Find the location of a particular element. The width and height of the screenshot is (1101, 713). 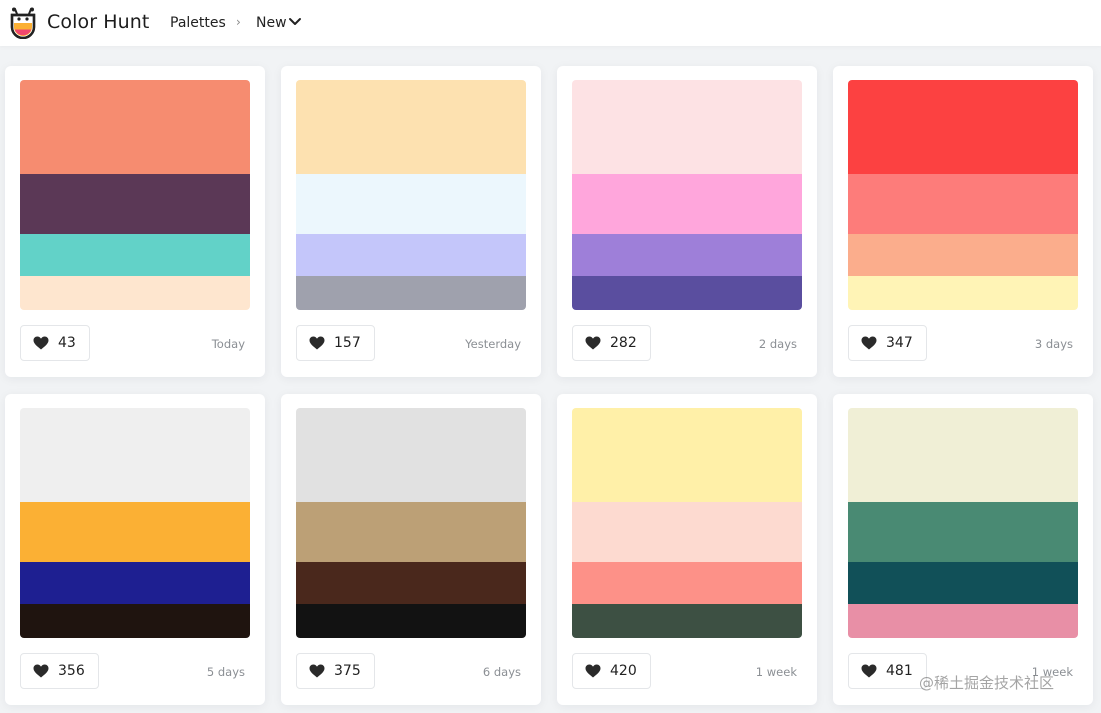

palette-card: 157 Yesterday is located at coordinates (411, 221).